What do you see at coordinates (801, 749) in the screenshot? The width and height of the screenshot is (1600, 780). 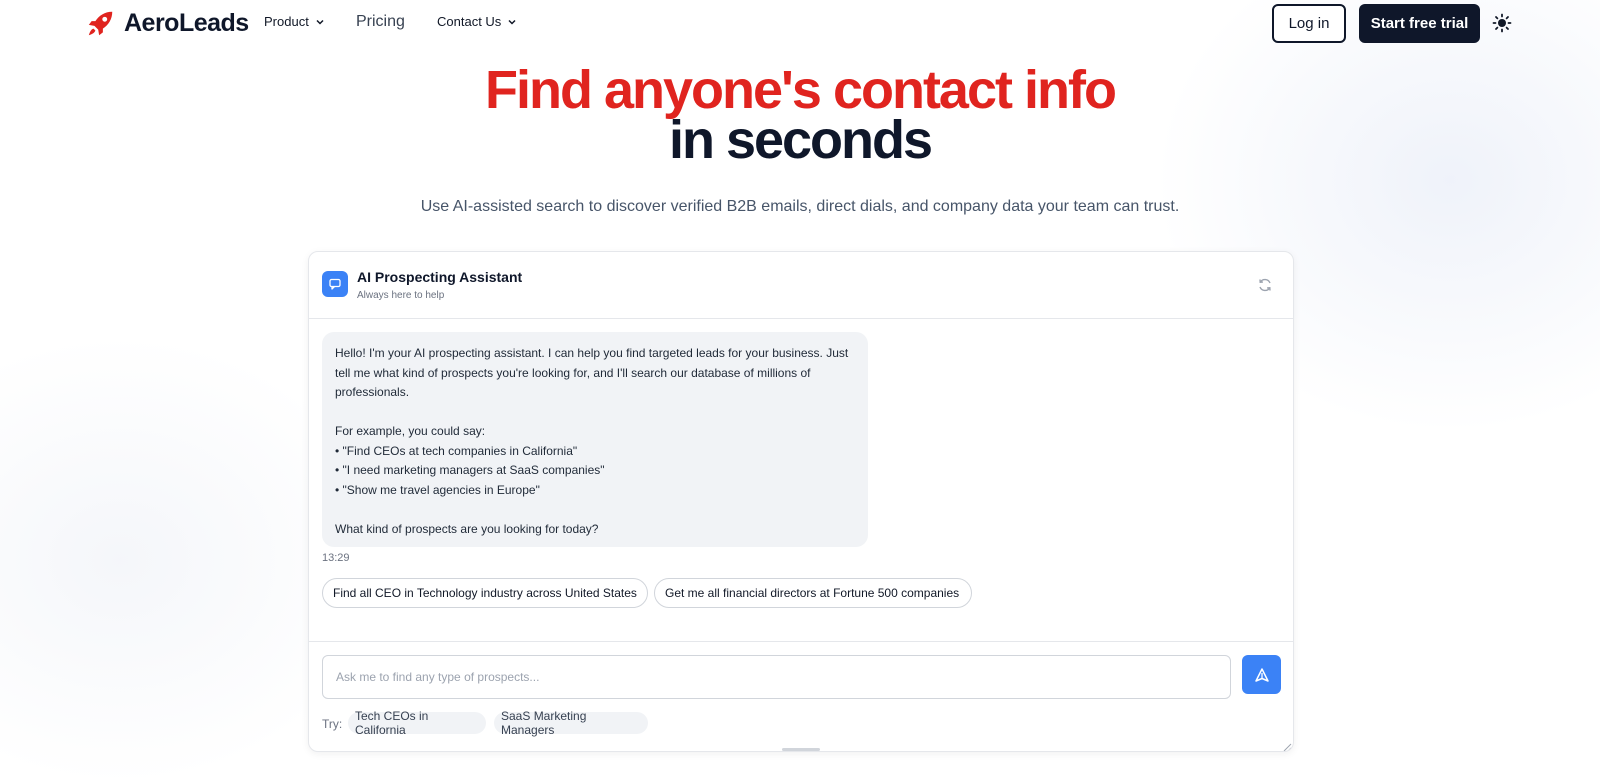 I see `drag-handle` at bounding box center [801, 749].